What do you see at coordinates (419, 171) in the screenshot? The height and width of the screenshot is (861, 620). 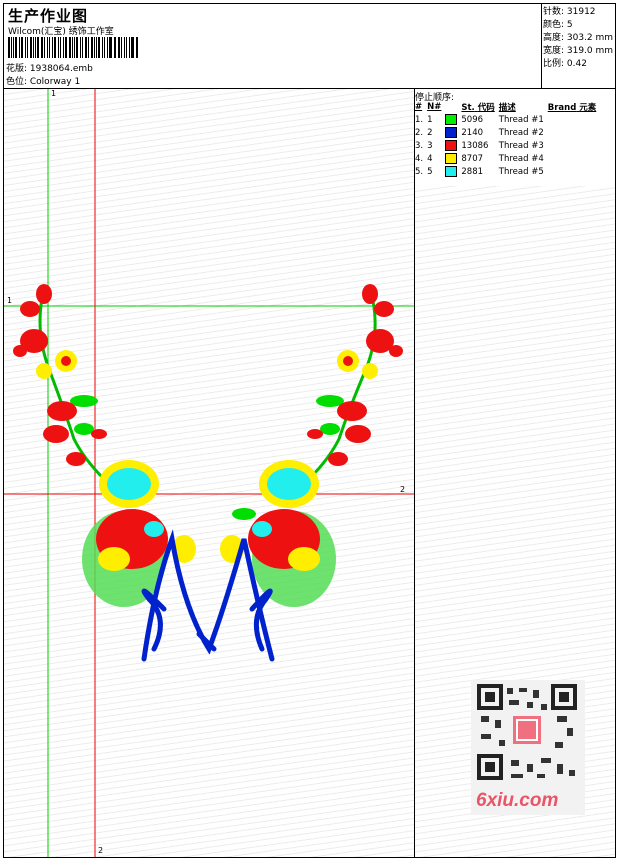 I see `thread-index: 5.` at bounding box center [419, 171].